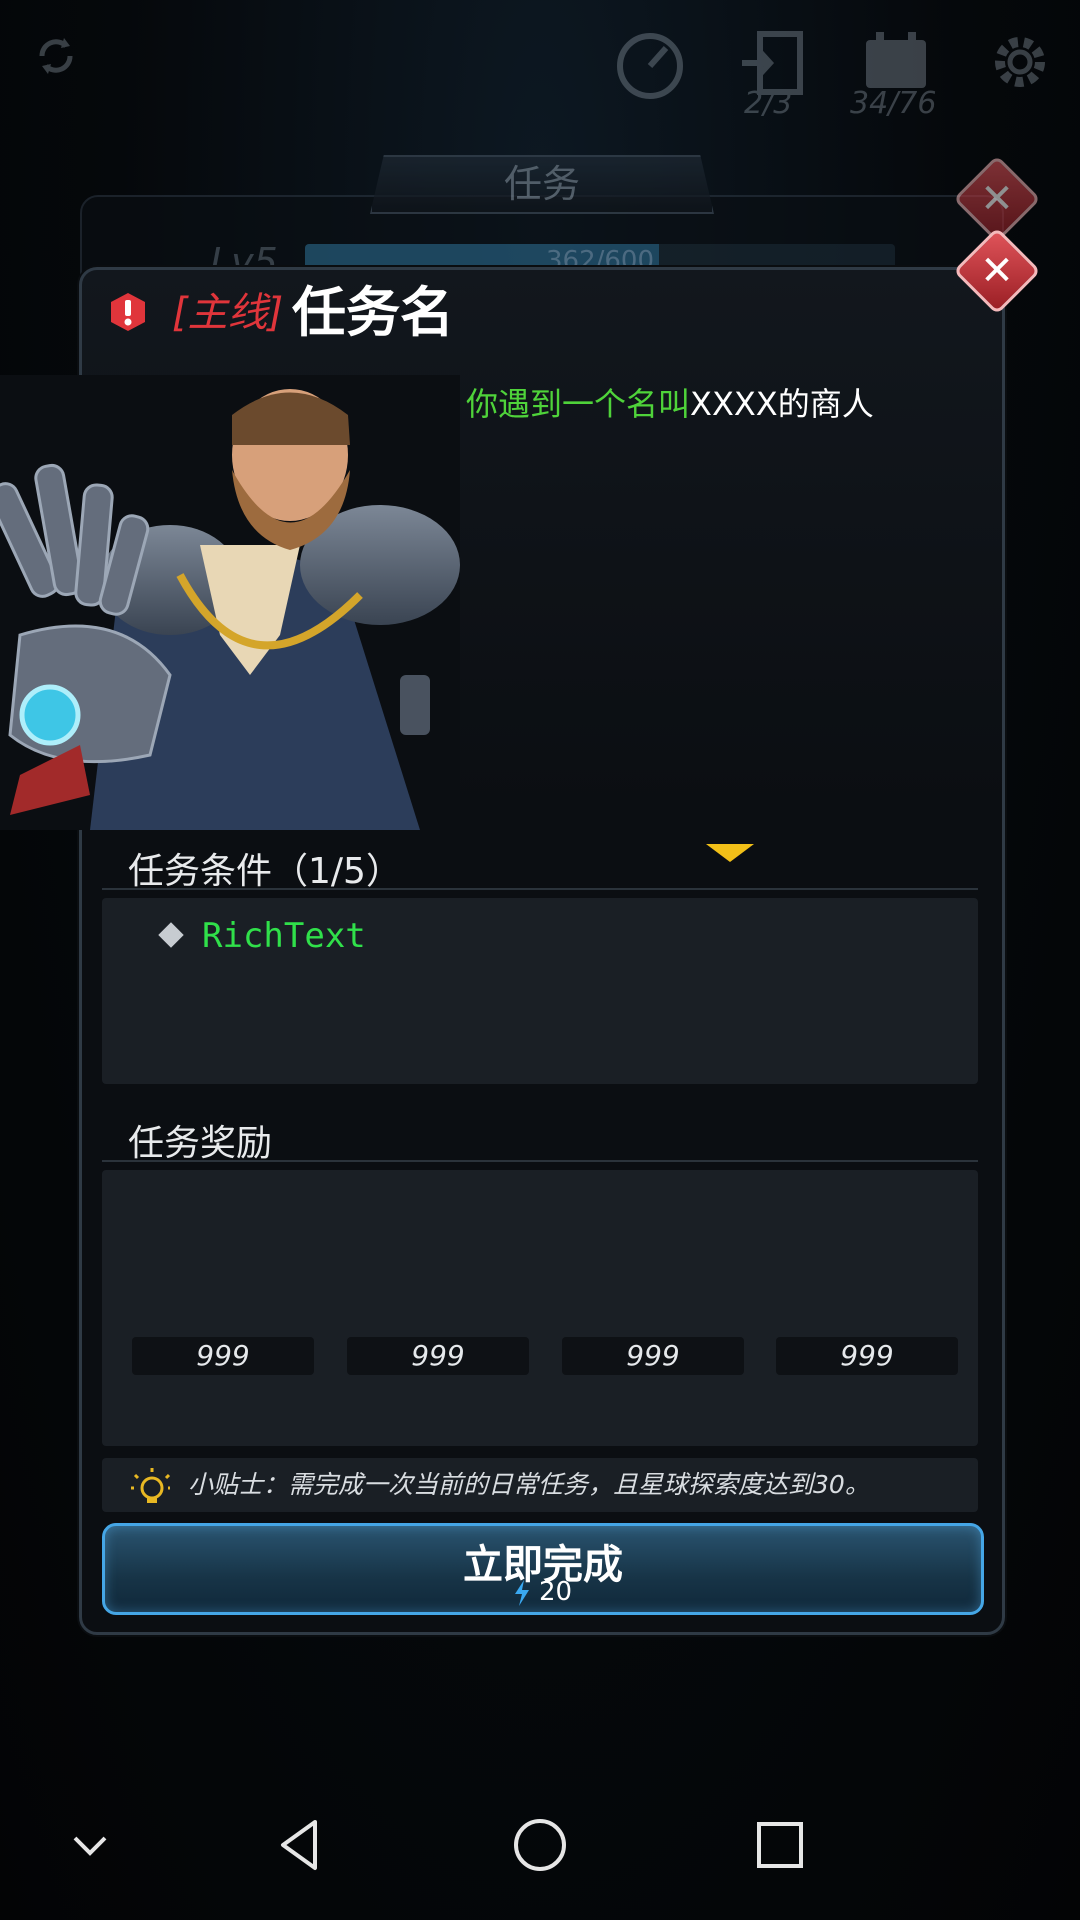 This screenshot has width=1080, height=1920. I want to click on counter-right: 34/76, so click(893, 103).